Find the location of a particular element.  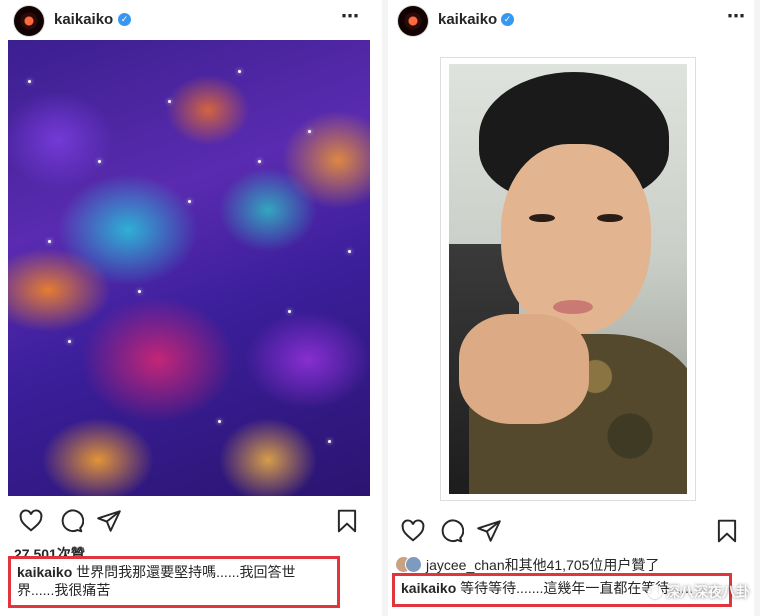

likes-text: jaycee_chan和其他41,705位用户贊了 is located at coordinates (542, 565).